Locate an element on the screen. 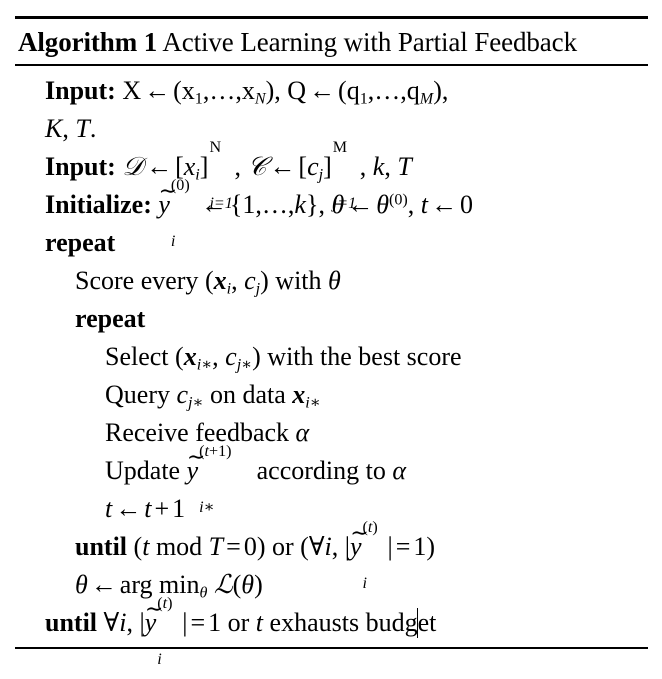 This screenshot has width=662, height=679. algorithm-line-select: Select (xi∗, cj∗) with the best score is located at coordinates (331, 357).